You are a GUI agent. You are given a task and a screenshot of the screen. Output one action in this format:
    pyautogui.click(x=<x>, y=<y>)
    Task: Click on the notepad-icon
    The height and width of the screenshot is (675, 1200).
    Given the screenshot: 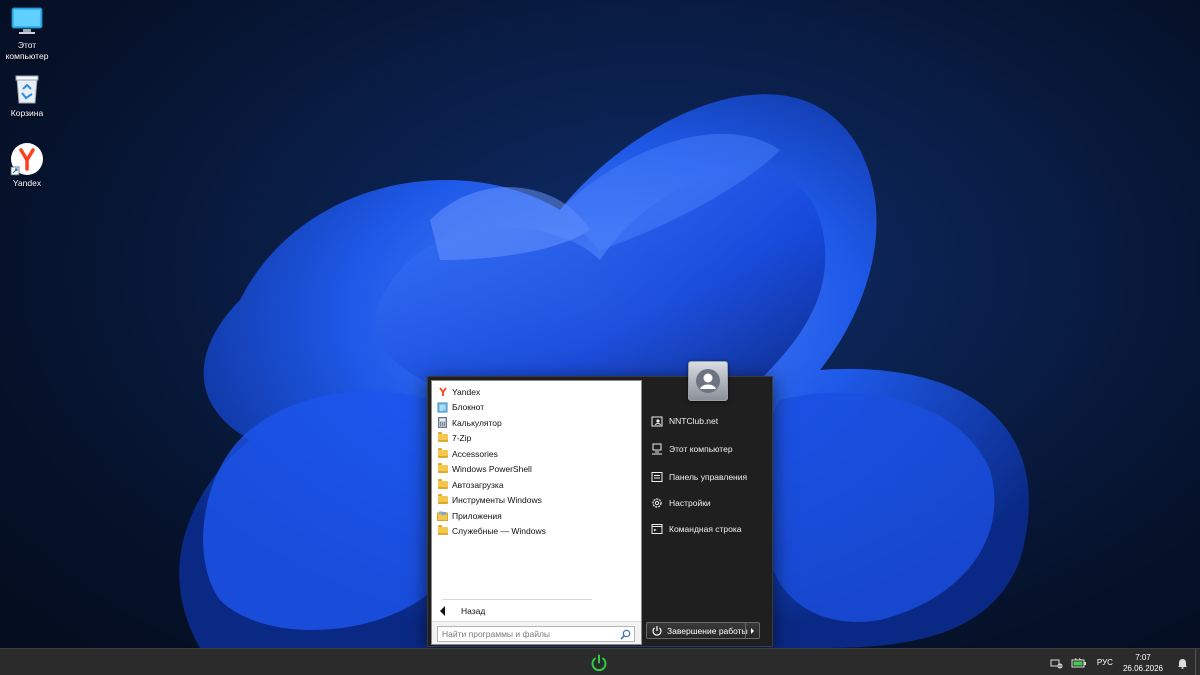 What is the action you would take?
    pyautogui.click(x=442, y=407)
    